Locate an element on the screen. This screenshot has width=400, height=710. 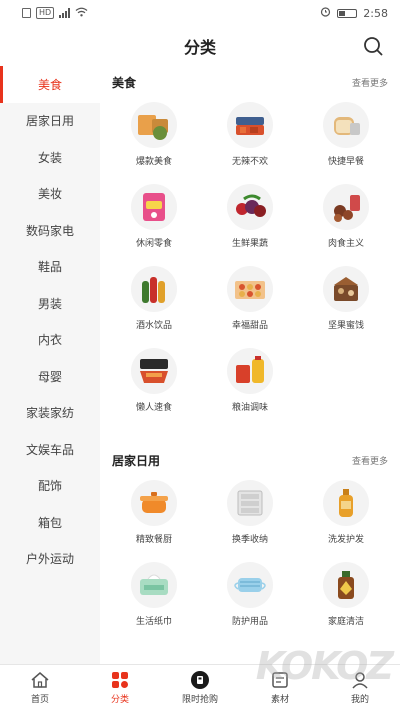
page-title: 分类 is located at coordinates (199, 47).